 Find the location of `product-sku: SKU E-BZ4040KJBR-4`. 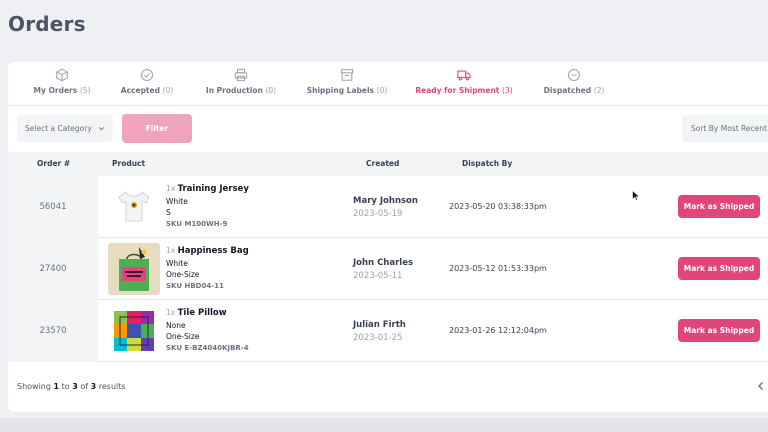

product-sku: SKU E-BZ4040KJBR-4 is located at coordinates (207, 347).